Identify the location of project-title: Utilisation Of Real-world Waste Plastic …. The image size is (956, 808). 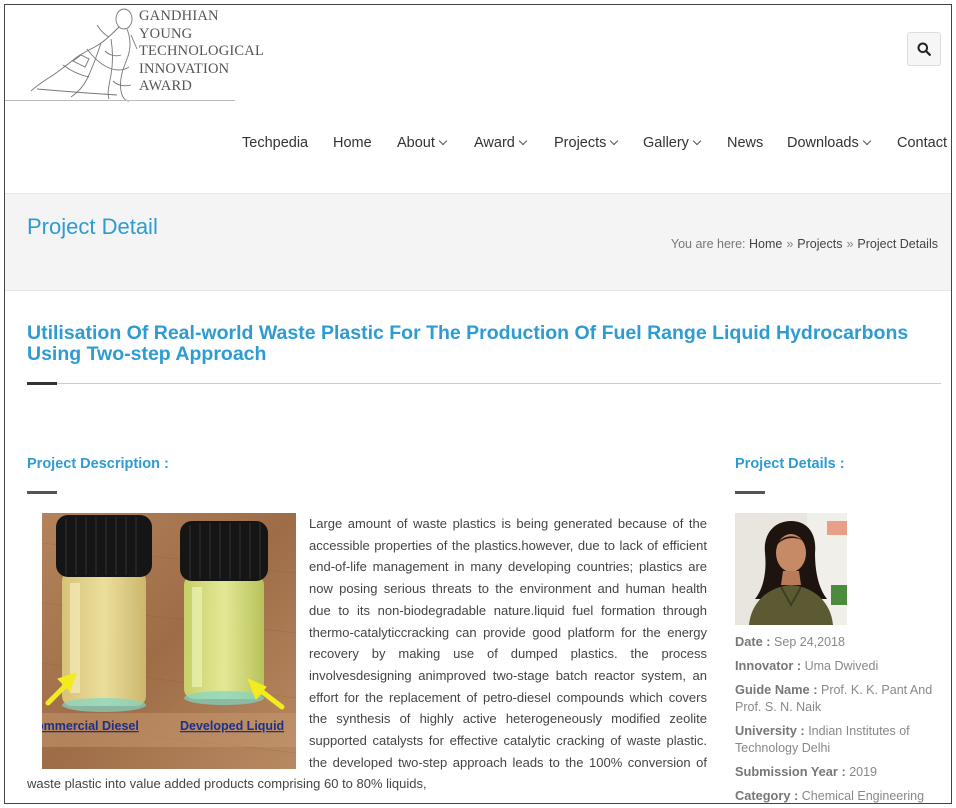
(468, 343).